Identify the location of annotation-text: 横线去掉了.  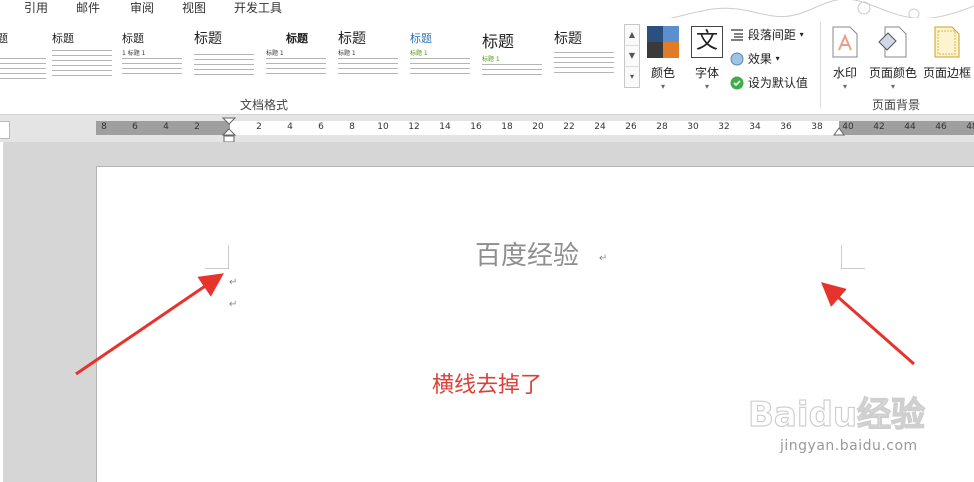
(487, 385).